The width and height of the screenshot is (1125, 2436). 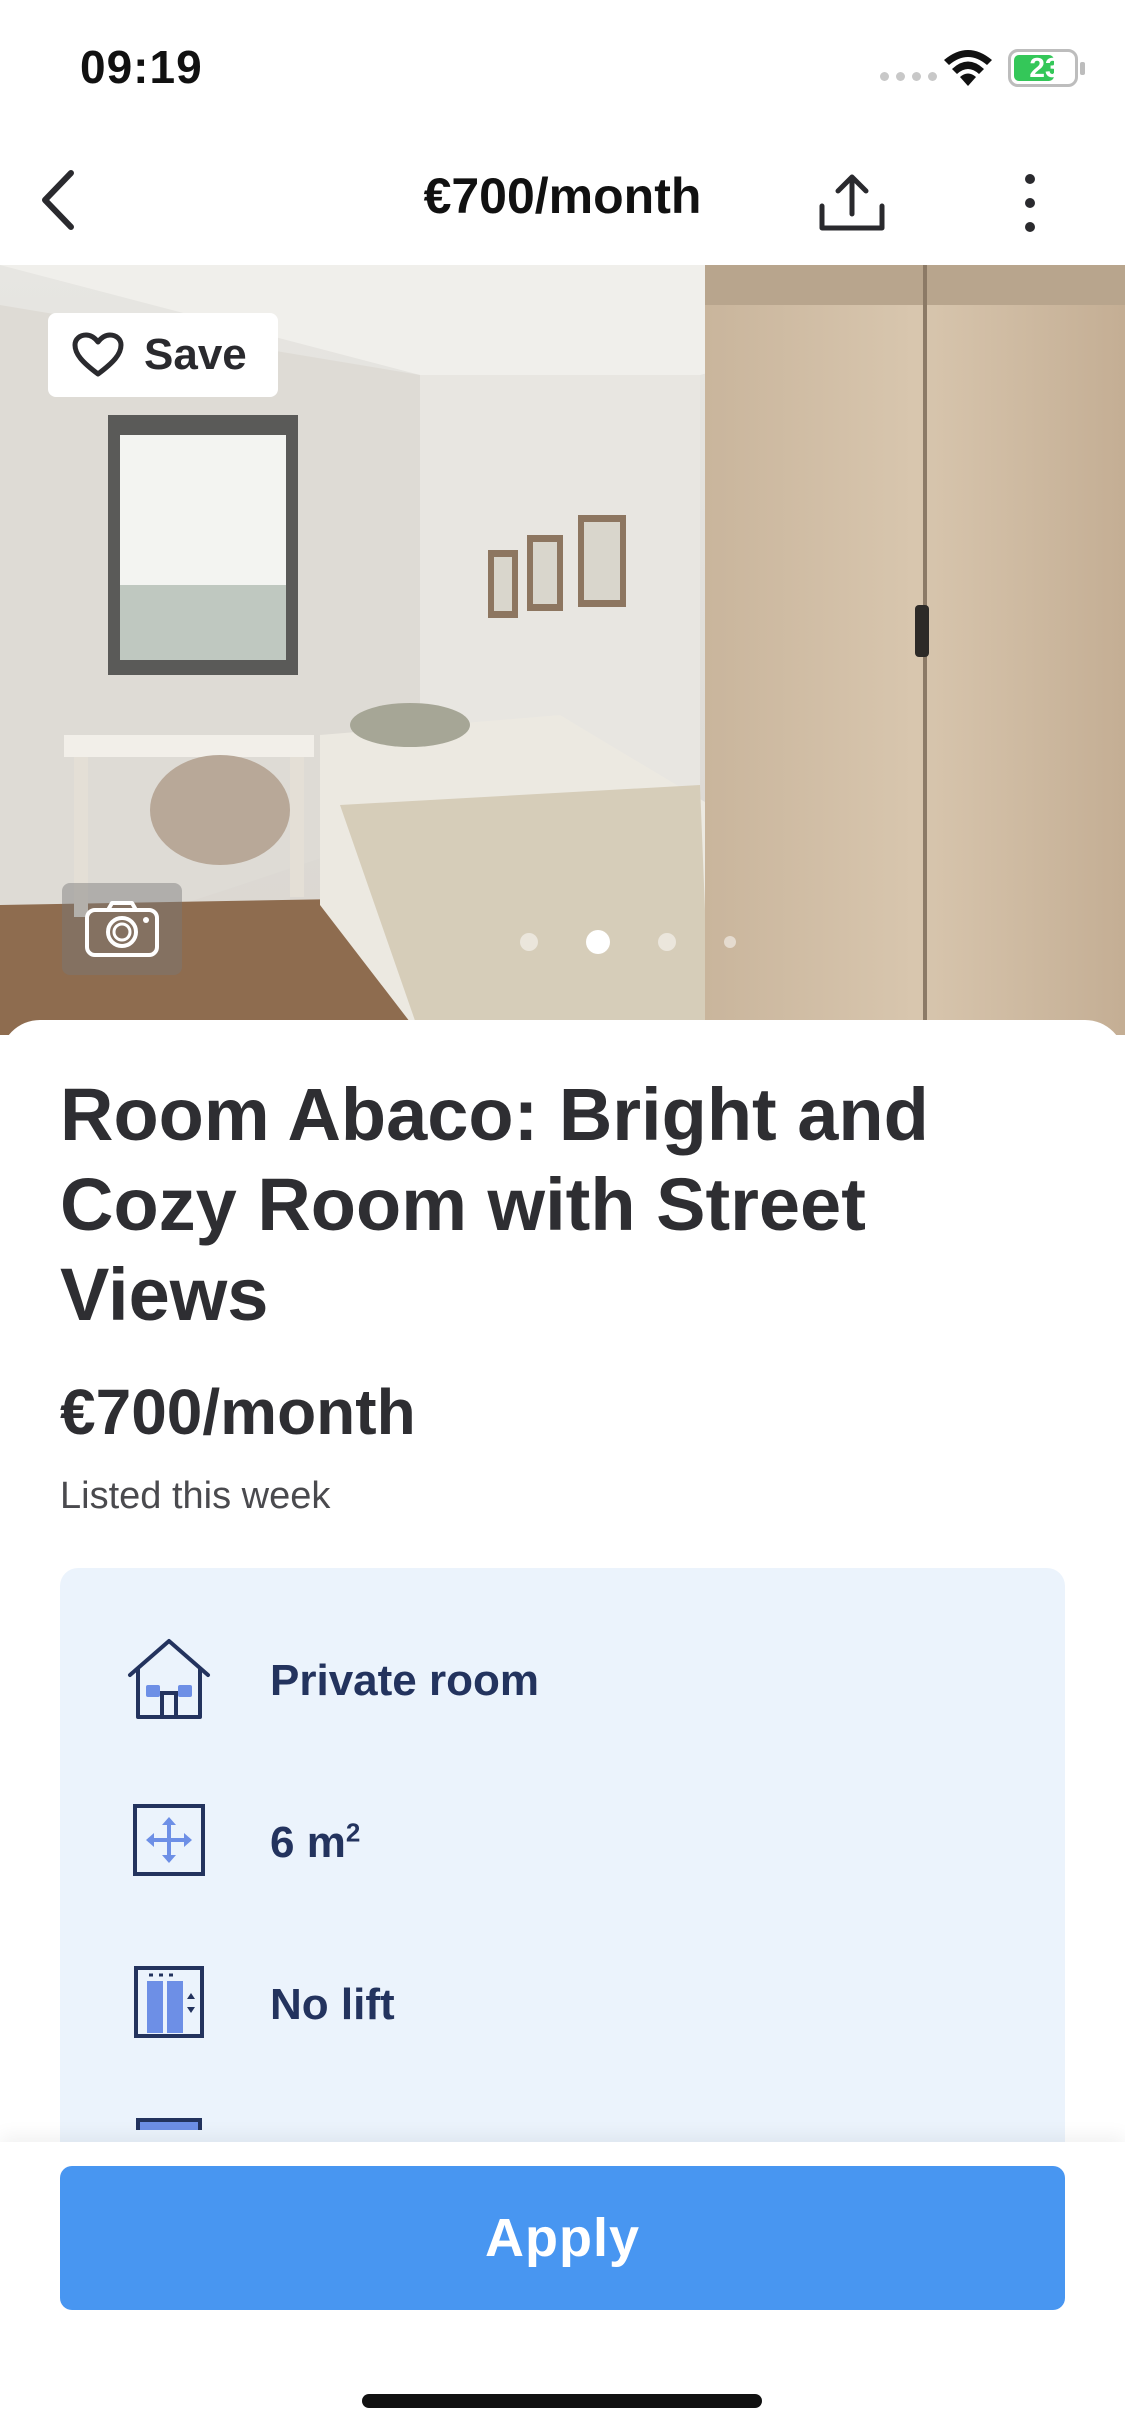 I want to click on more-vertical-icon, so click(x=1030, y=203).